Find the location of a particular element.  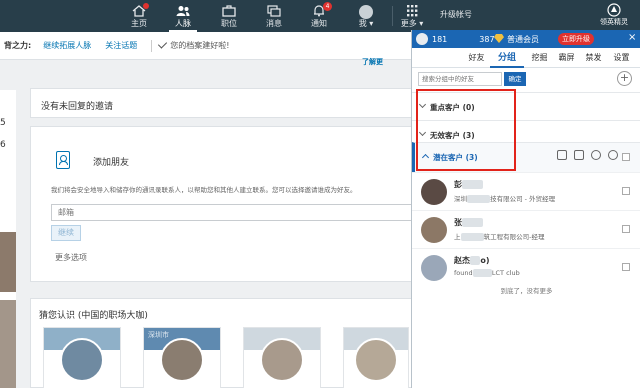

pending-invitations-card: 没有未回复的邀请 is located at coordinates (225, 103).